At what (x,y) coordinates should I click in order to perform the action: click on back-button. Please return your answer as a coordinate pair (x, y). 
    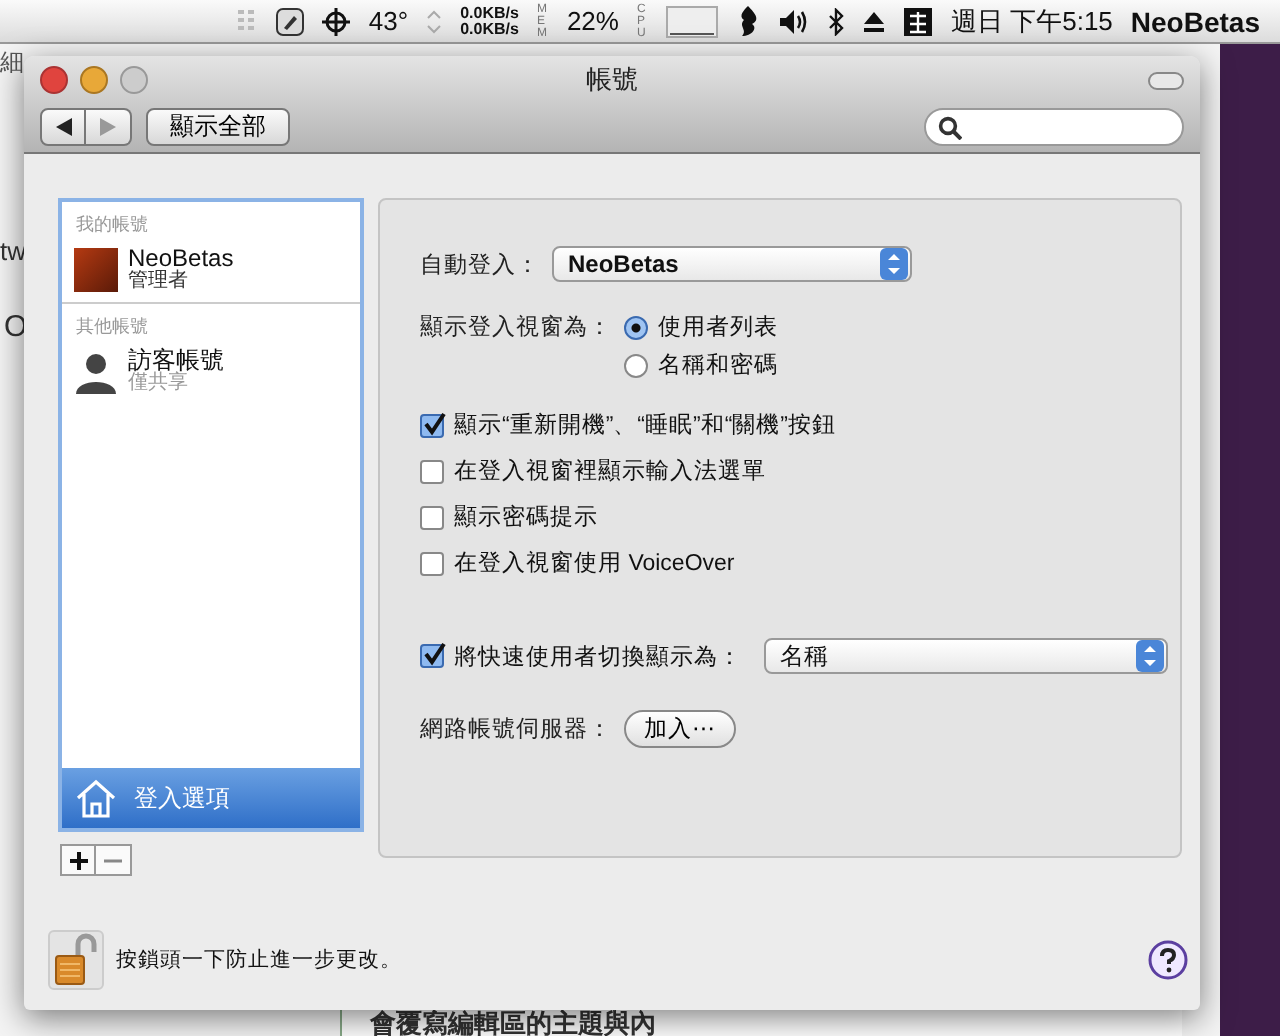
    Looking at the image, I should click on (63, 127).